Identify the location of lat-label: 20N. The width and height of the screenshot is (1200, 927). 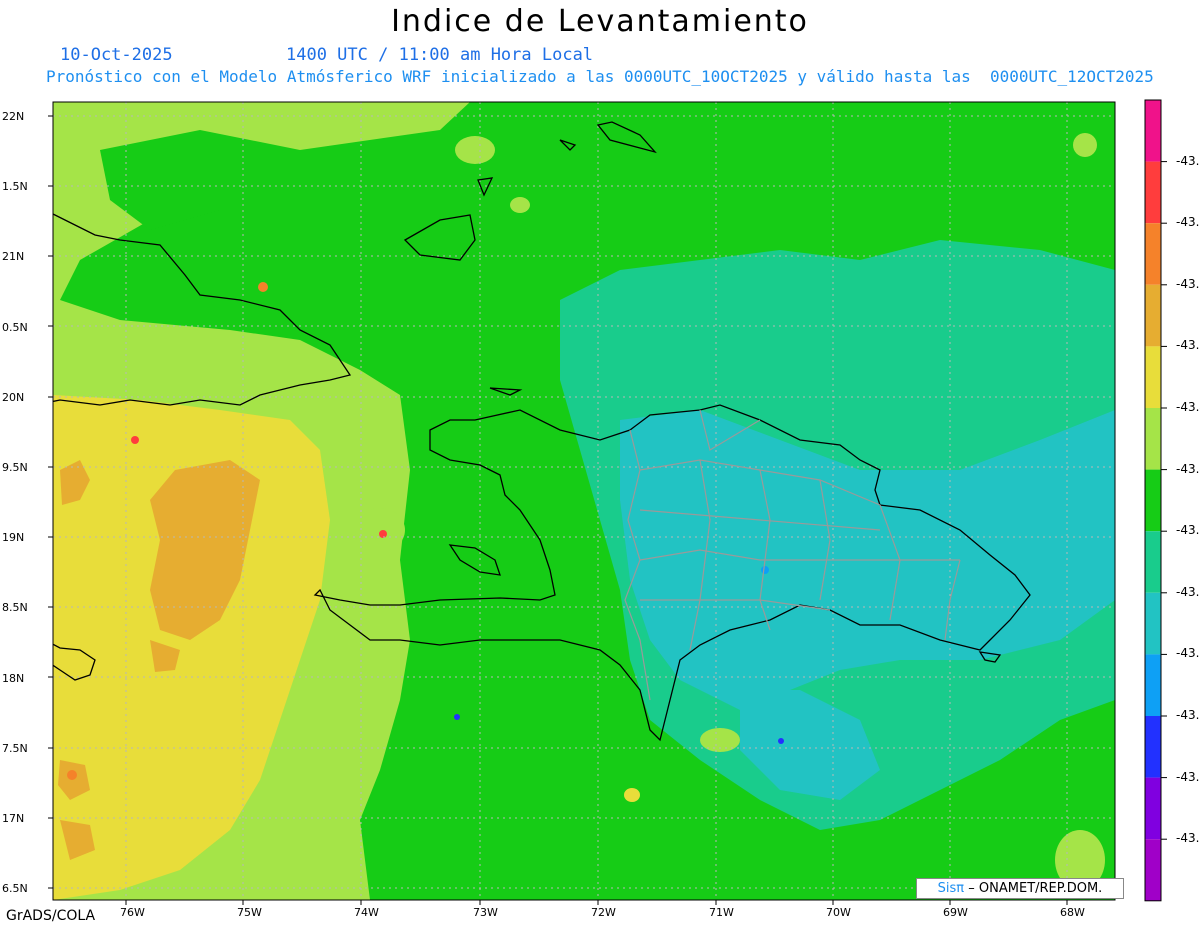
(13, 397).